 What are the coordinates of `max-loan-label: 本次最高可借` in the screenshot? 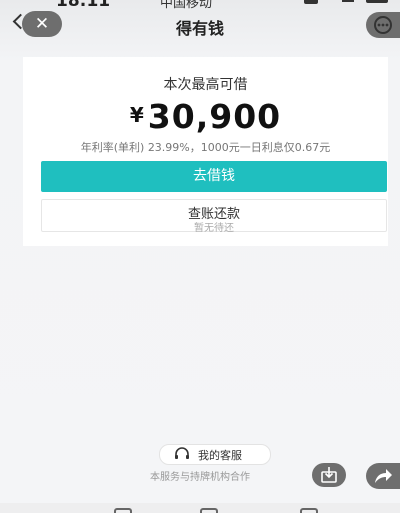 It's located at (205, 85).